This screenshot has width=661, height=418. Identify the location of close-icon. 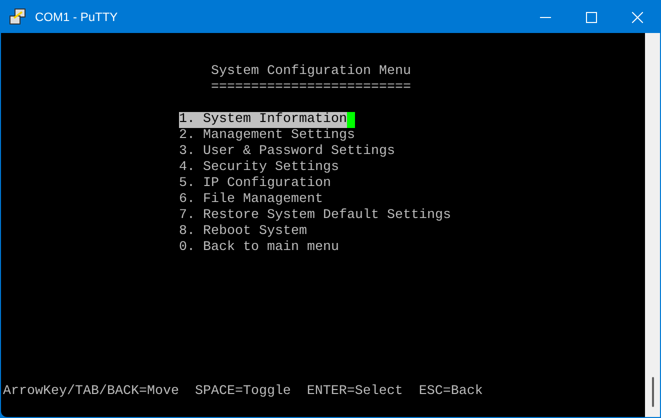
(637, 17).